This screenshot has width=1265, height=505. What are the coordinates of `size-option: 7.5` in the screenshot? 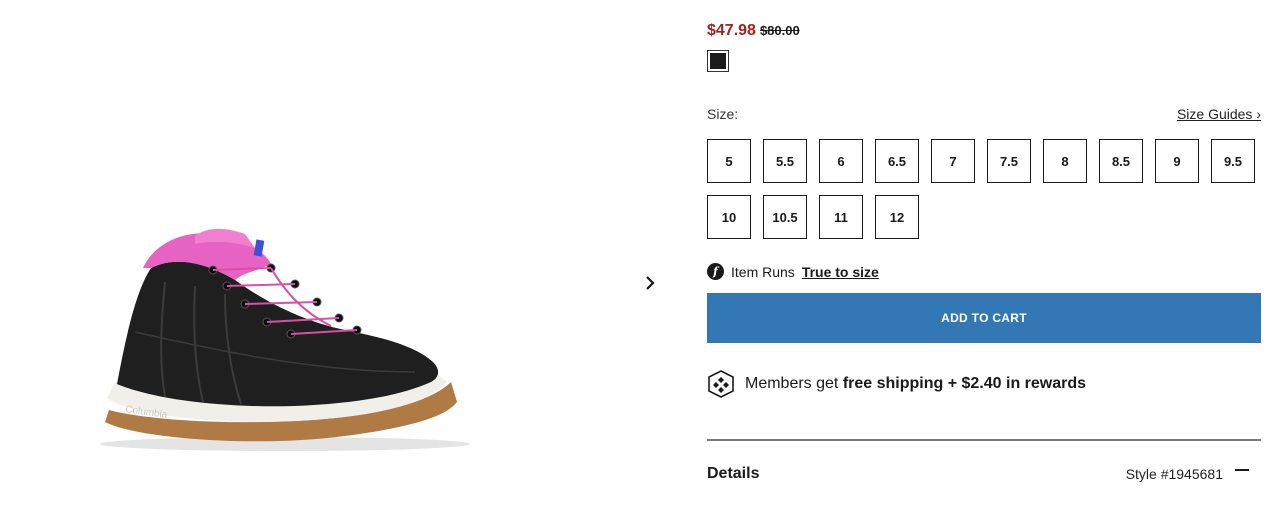 It's located at (1009, 161).